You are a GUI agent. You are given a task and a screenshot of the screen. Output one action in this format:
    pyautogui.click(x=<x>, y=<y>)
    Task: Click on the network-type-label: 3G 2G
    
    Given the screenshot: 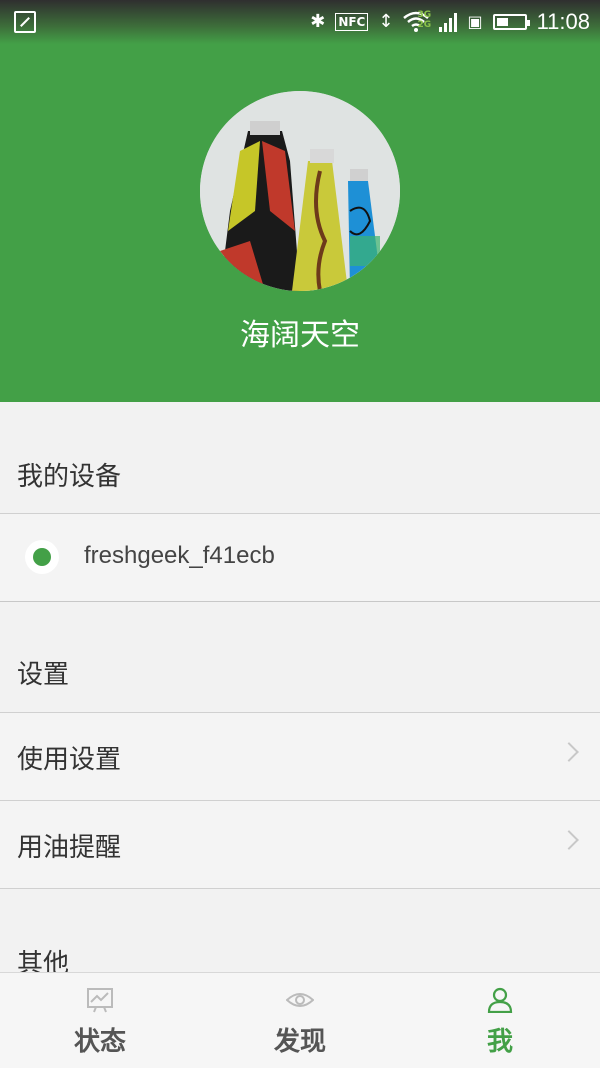 What is the action you would take?
    pyautogui.click(x=424, y=20)
    